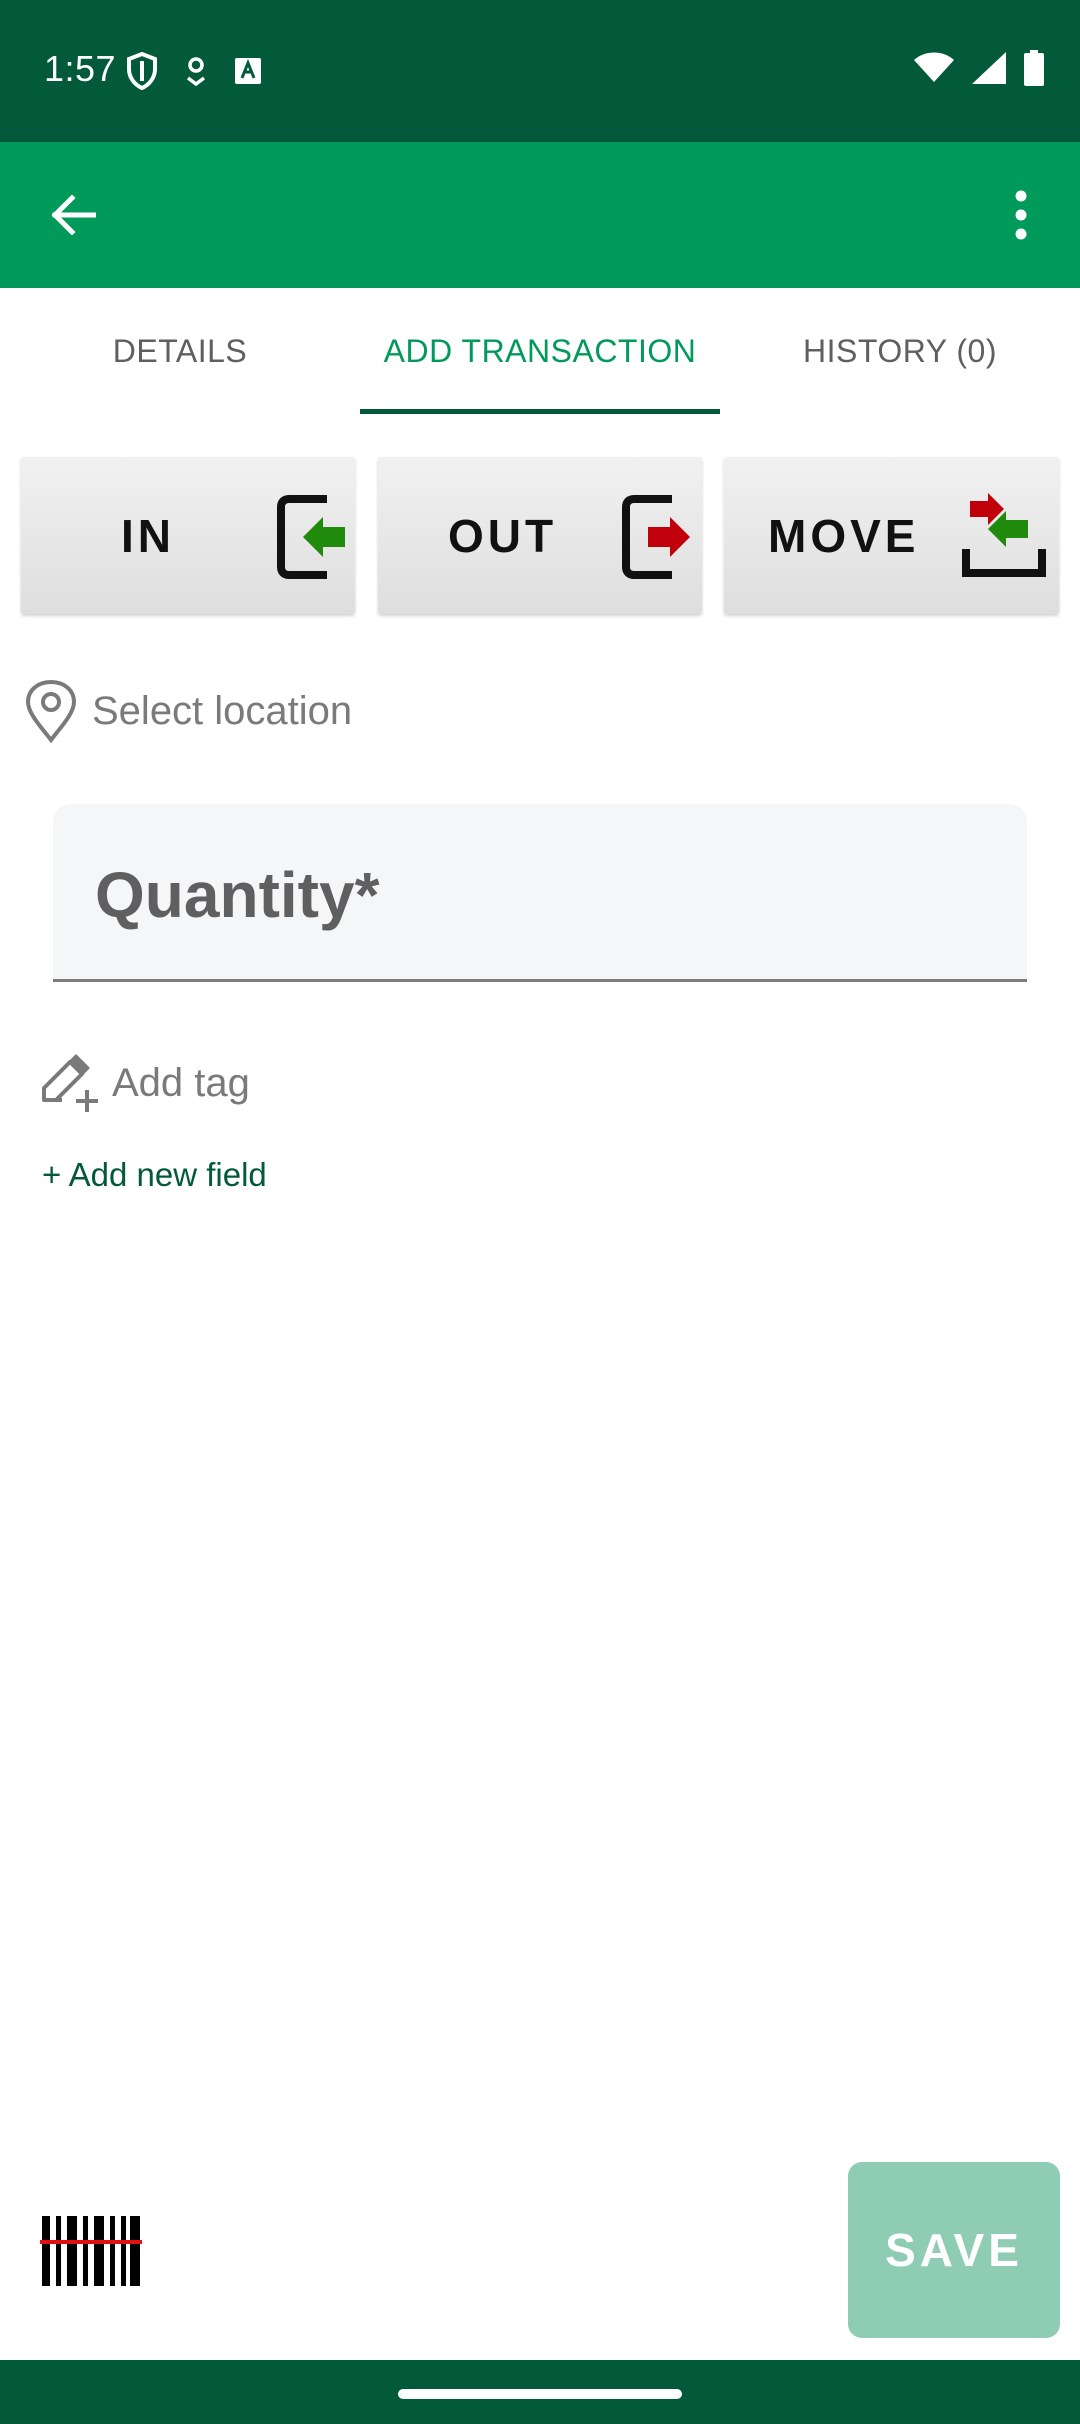  I want to click on navigation-bar, so click(540, 2392).